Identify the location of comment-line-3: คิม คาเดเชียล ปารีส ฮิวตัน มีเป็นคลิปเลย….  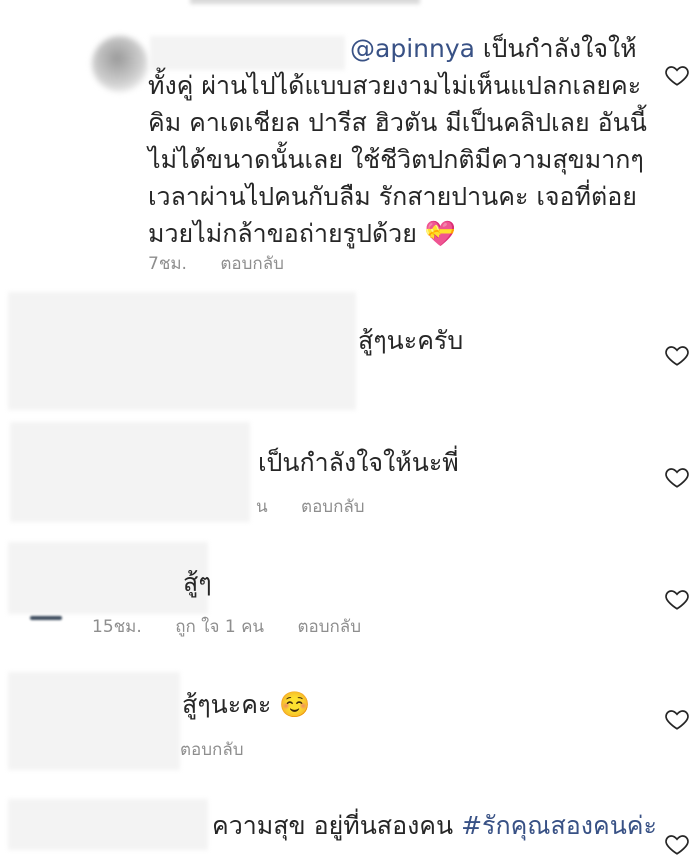
(397, 122).